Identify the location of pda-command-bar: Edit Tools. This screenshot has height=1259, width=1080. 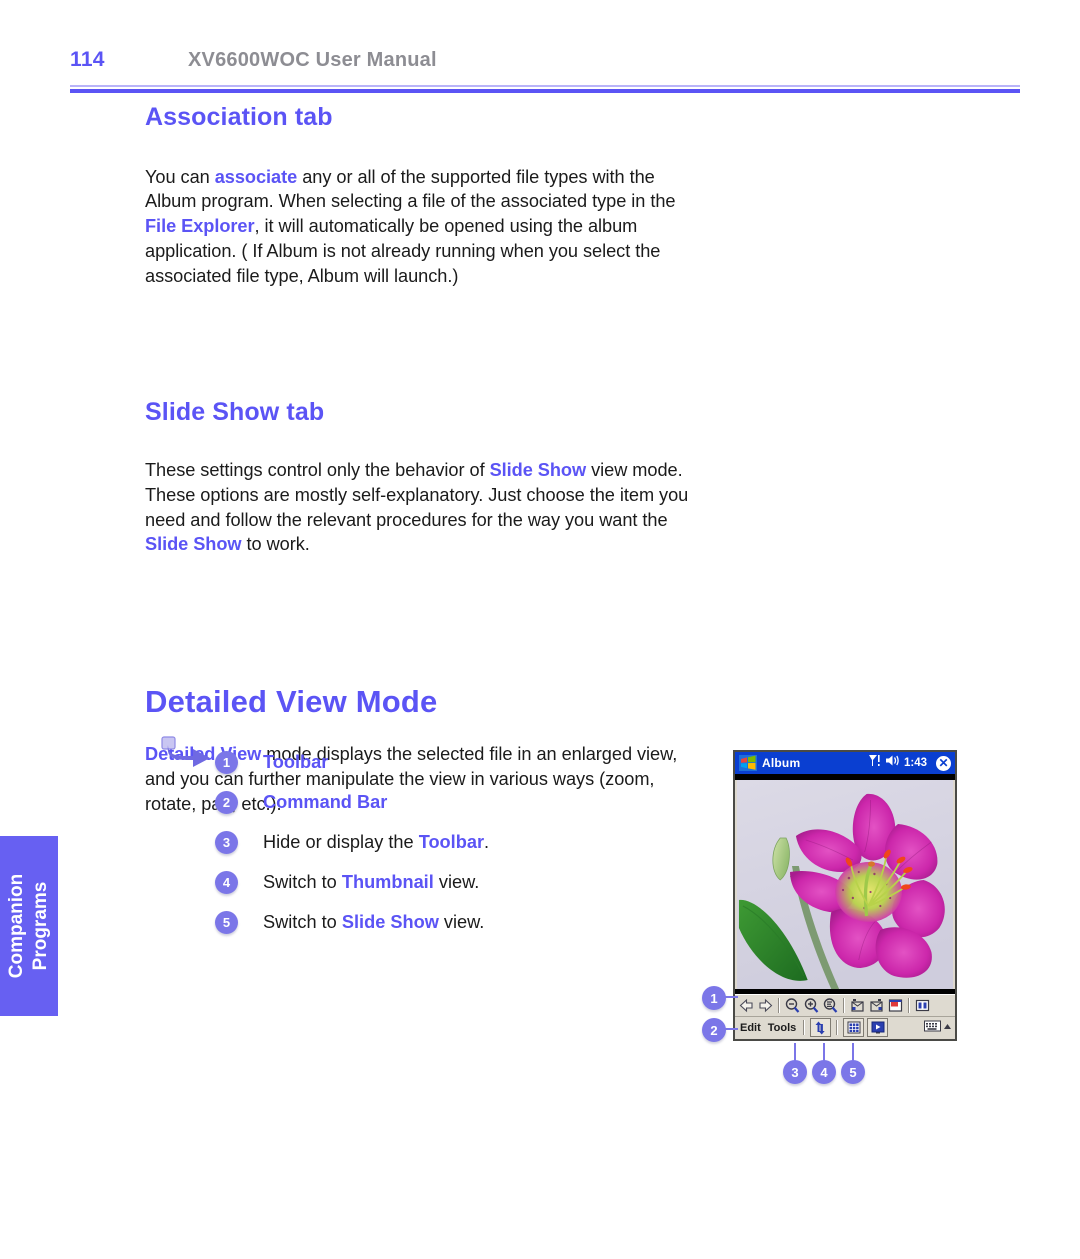
(845, 1027).